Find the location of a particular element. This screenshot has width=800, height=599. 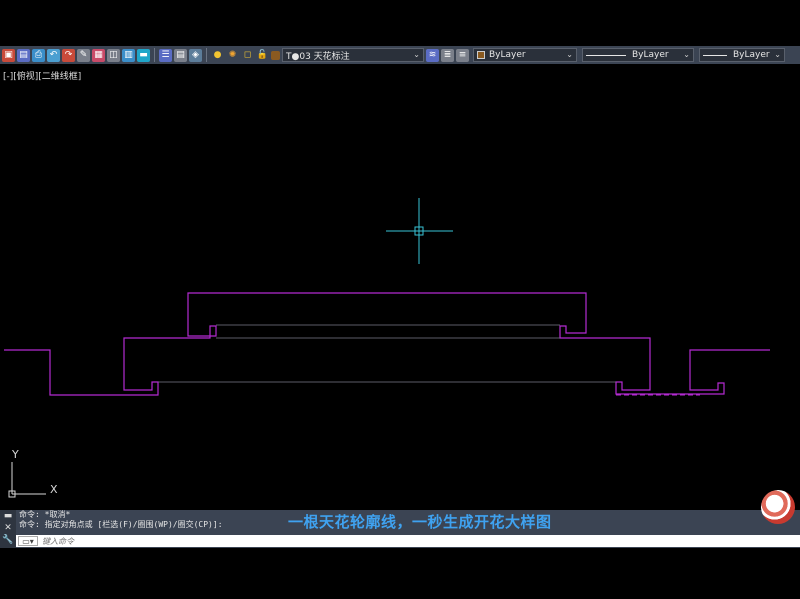

ucs-y-label: Y is located at coordinates (15, 454).